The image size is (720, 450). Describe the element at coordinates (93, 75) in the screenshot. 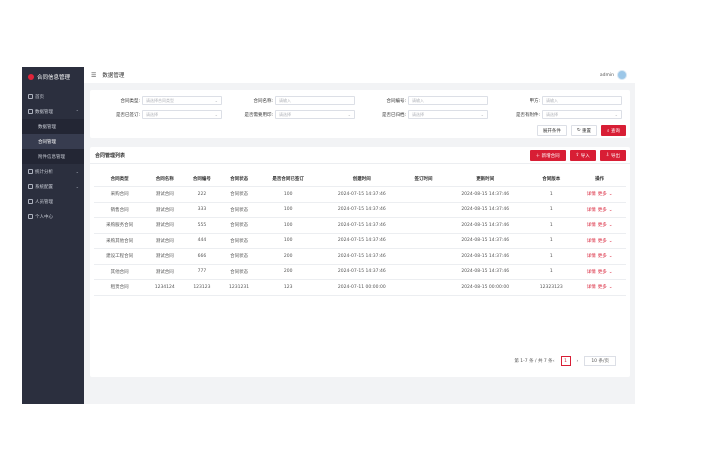

I see `menu-toggle-icon: ☰` at that location.